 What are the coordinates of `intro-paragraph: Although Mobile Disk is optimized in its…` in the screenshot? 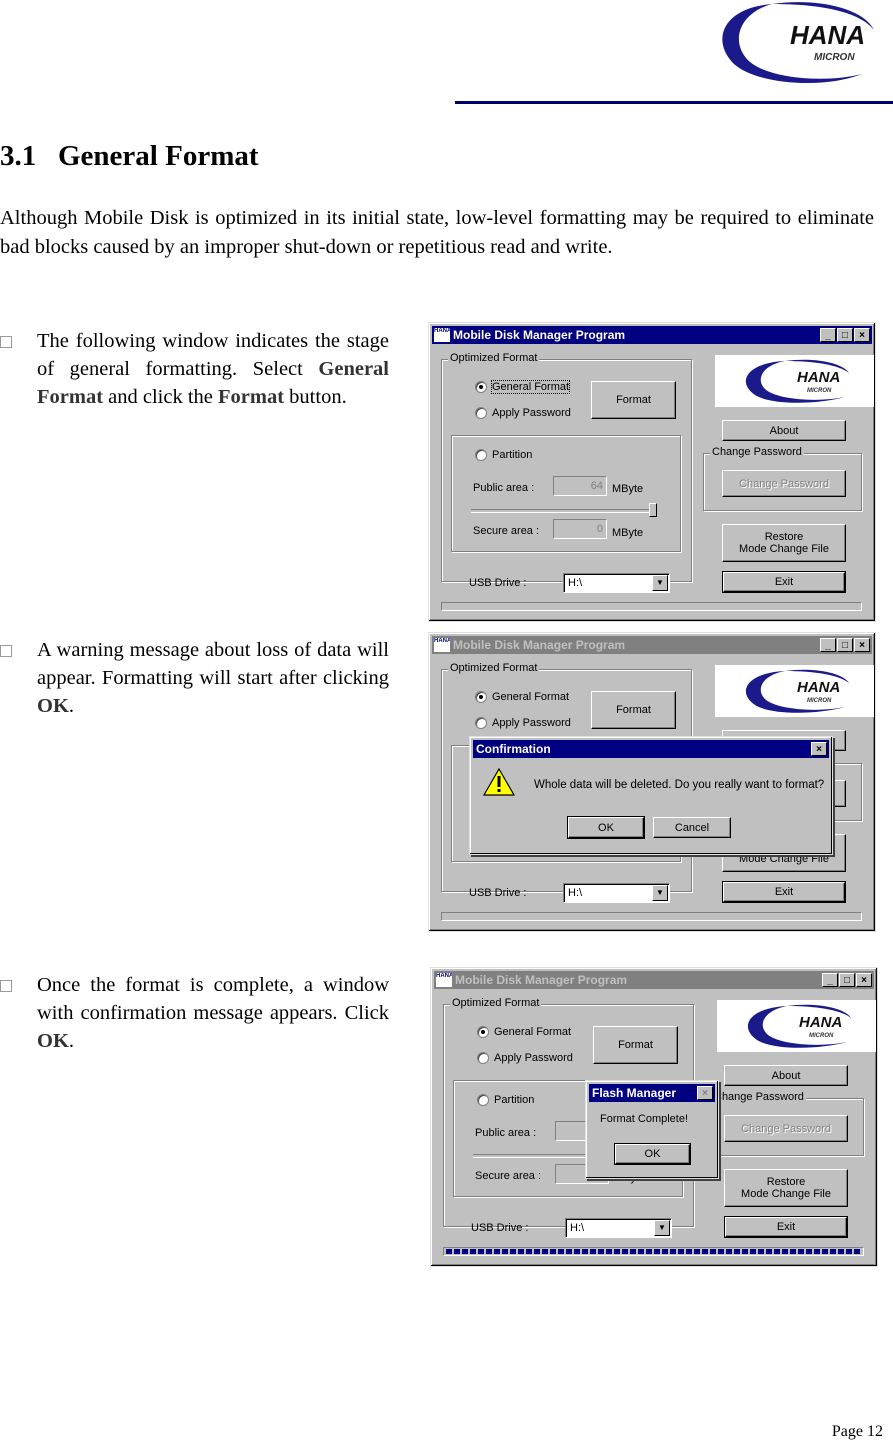 It's located at (437, 232).